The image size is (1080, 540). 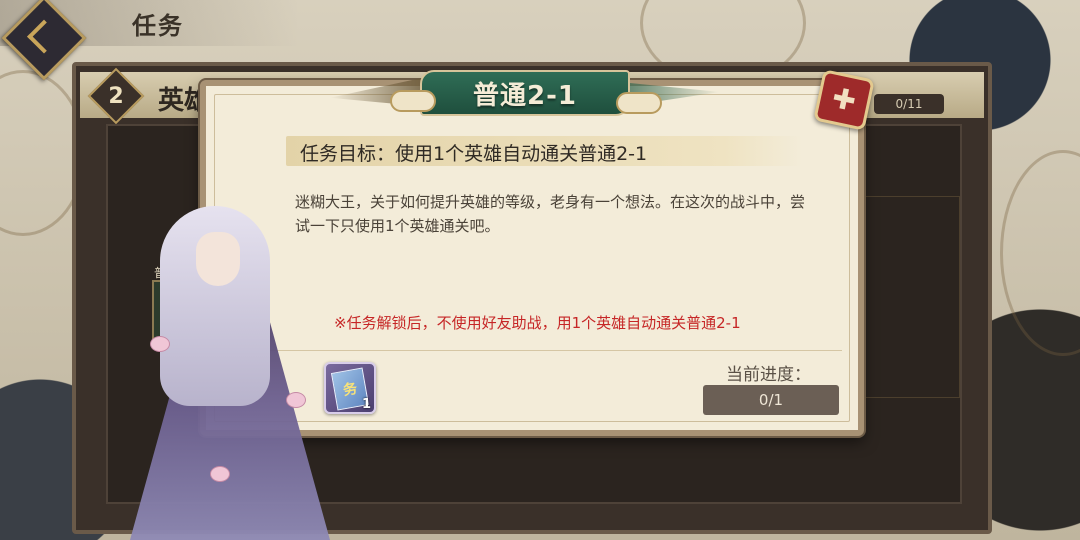 I want to click on page-title: 任务, so click(x=158, y=26).